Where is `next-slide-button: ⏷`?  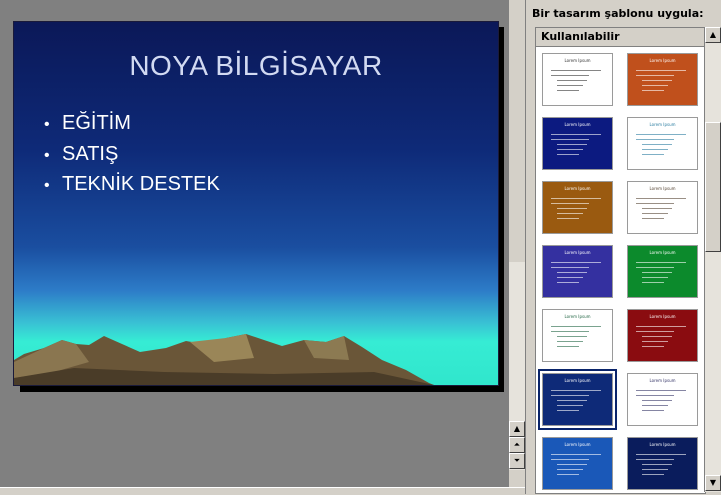 next-slide-button: ⏷ is located at coordinates (517, 461).